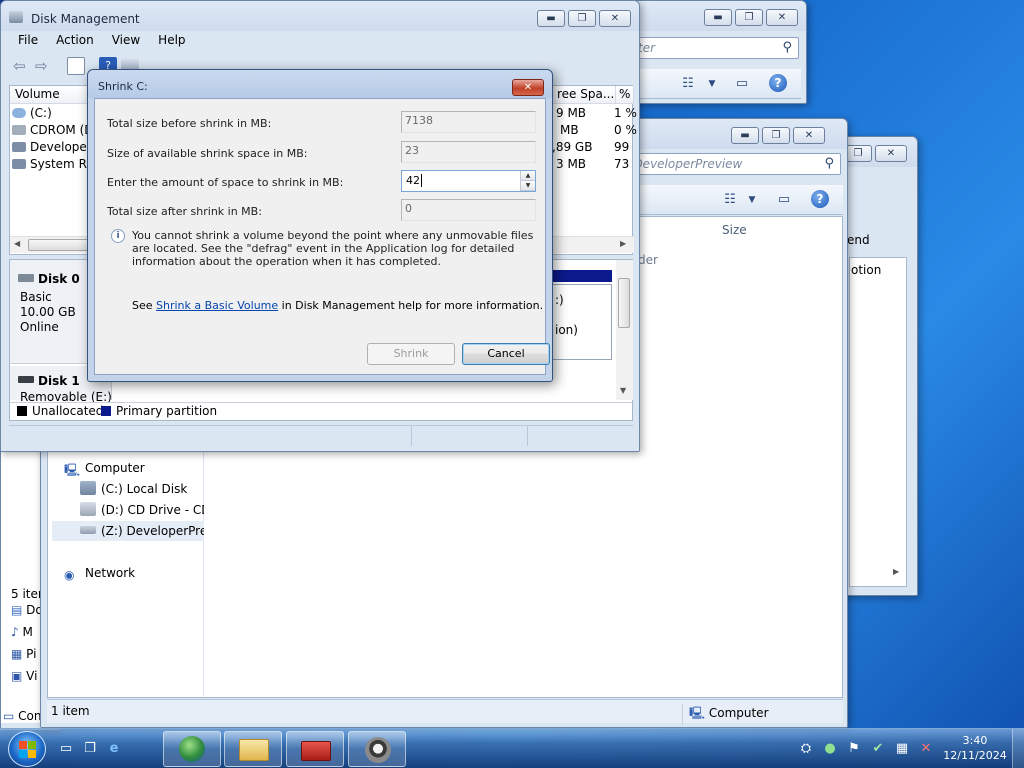 The width and height of the screenshot is (1024, 768). What do you see at coordinates (118, 236) in the screenshot?
I see `info-icon: i` at bounding box center [118, 236].